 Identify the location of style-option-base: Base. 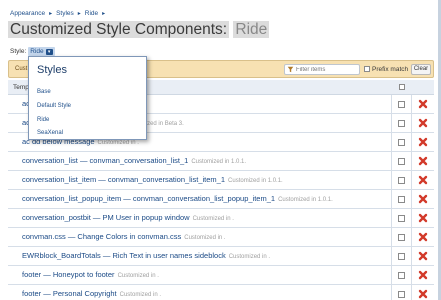
(44, 92).